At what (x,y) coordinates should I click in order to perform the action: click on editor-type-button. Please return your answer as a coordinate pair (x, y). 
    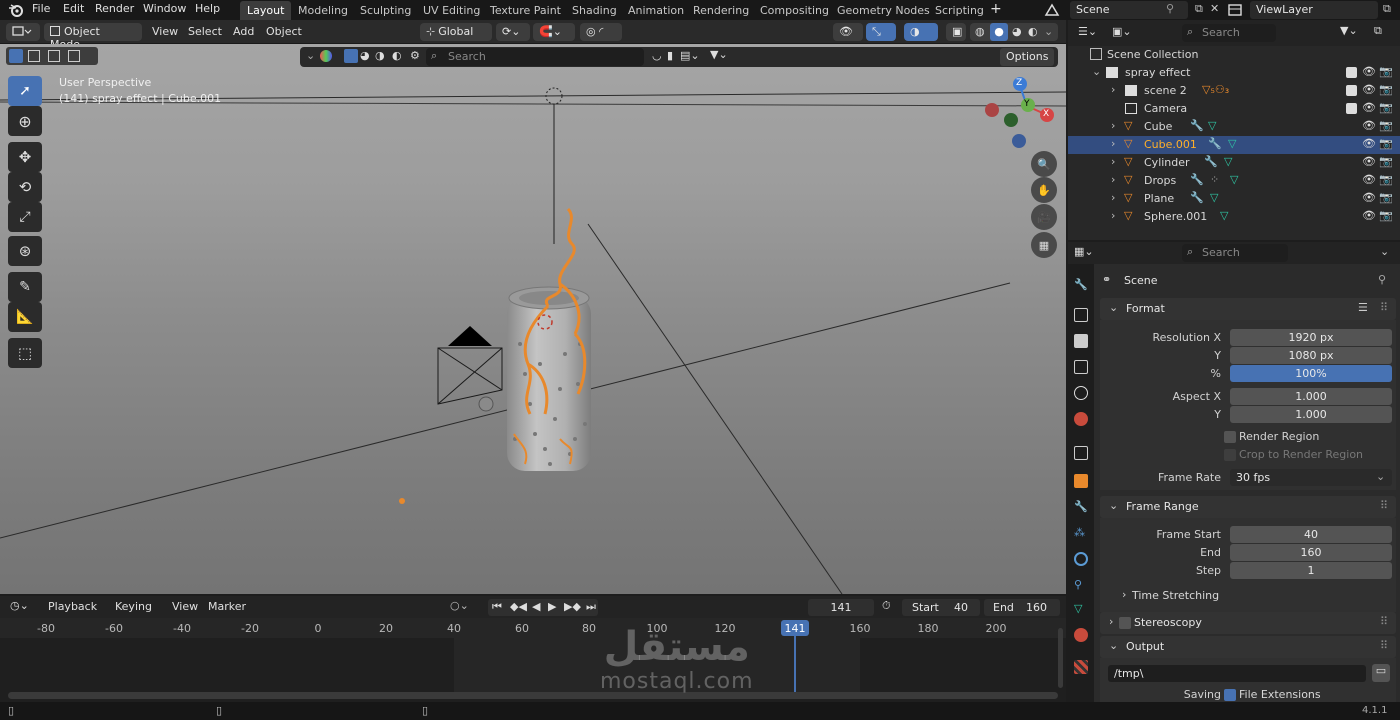
    Looking at the image, I should click on (23, 32).